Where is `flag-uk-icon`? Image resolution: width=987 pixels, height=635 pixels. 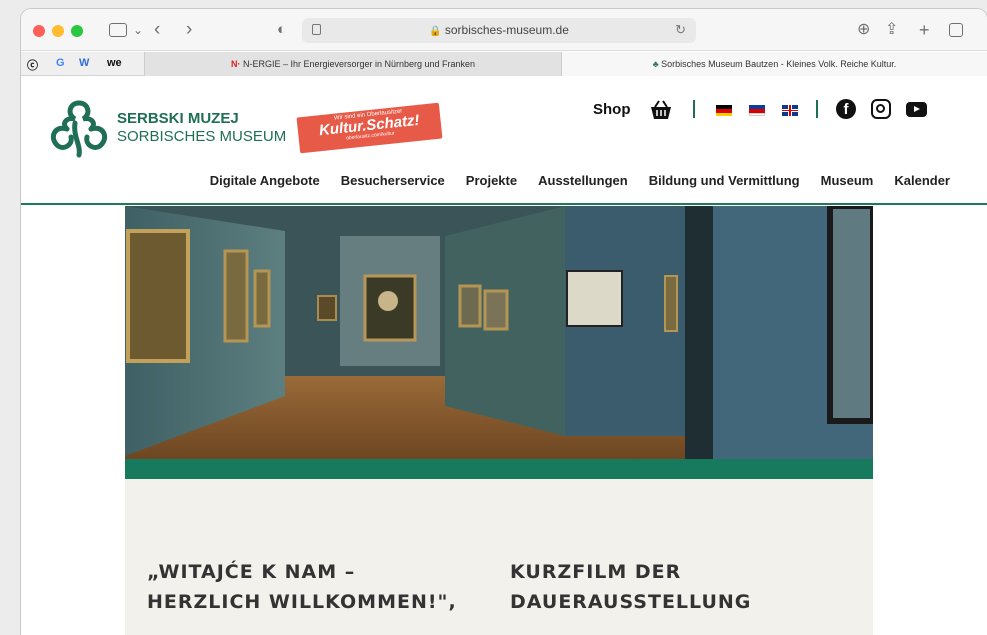
flag-uk-icon is located at coordinates (790, 110).